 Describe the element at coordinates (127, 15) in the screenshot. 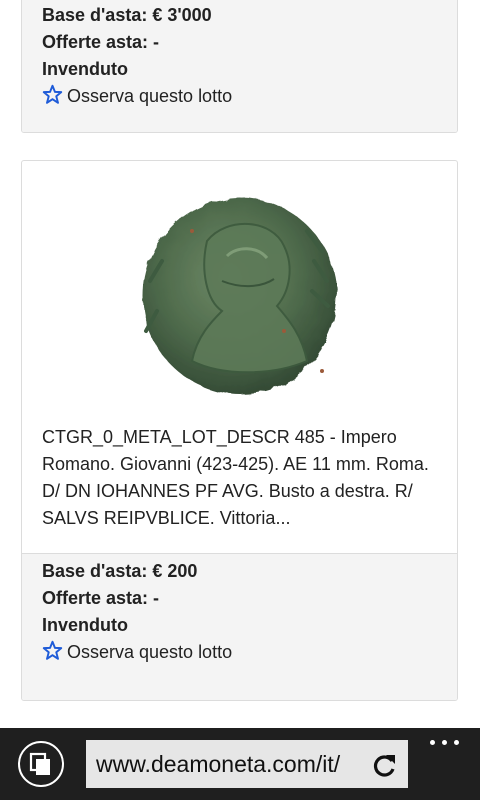

I see `base-price: Base d'asta: € 3'000` at that location.